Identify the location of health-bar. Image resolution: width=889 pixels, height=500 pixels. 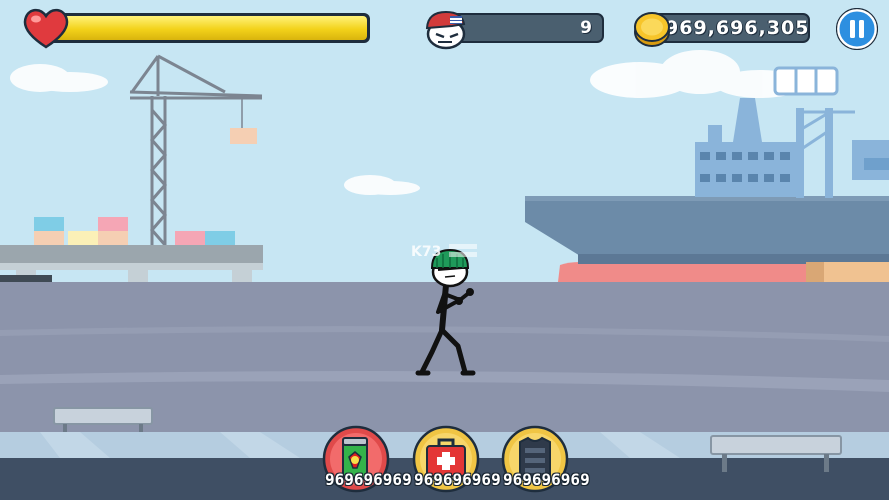
(206, 28).